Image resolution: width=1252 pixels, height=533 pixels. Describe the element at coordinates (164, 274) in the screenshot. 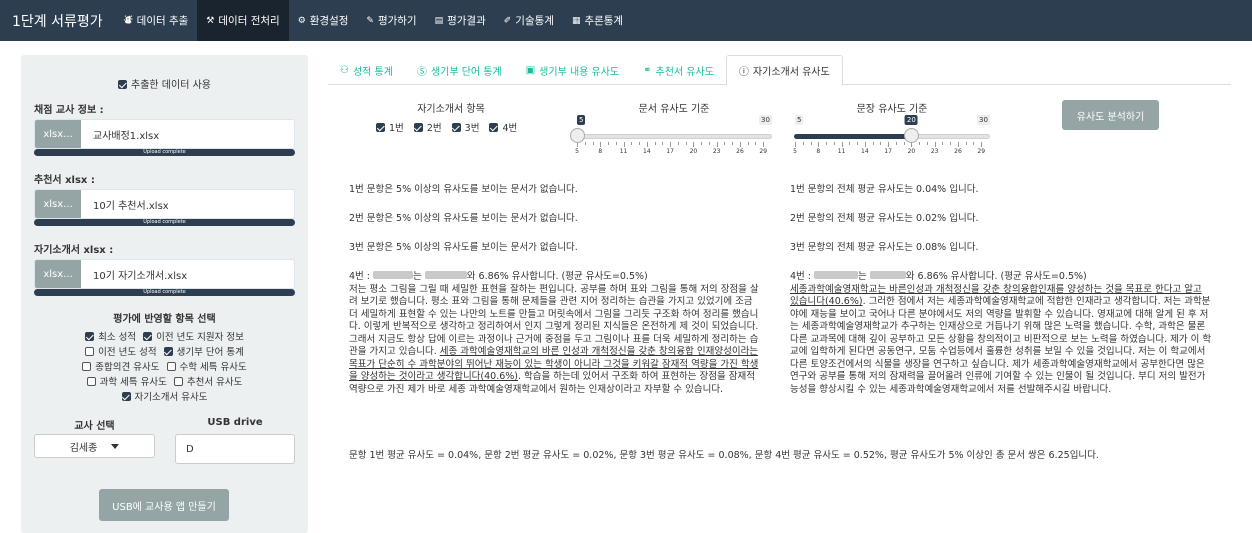

I see `essay-file-input: xlsx... 10기 자기소개서.xlsx` at that location.